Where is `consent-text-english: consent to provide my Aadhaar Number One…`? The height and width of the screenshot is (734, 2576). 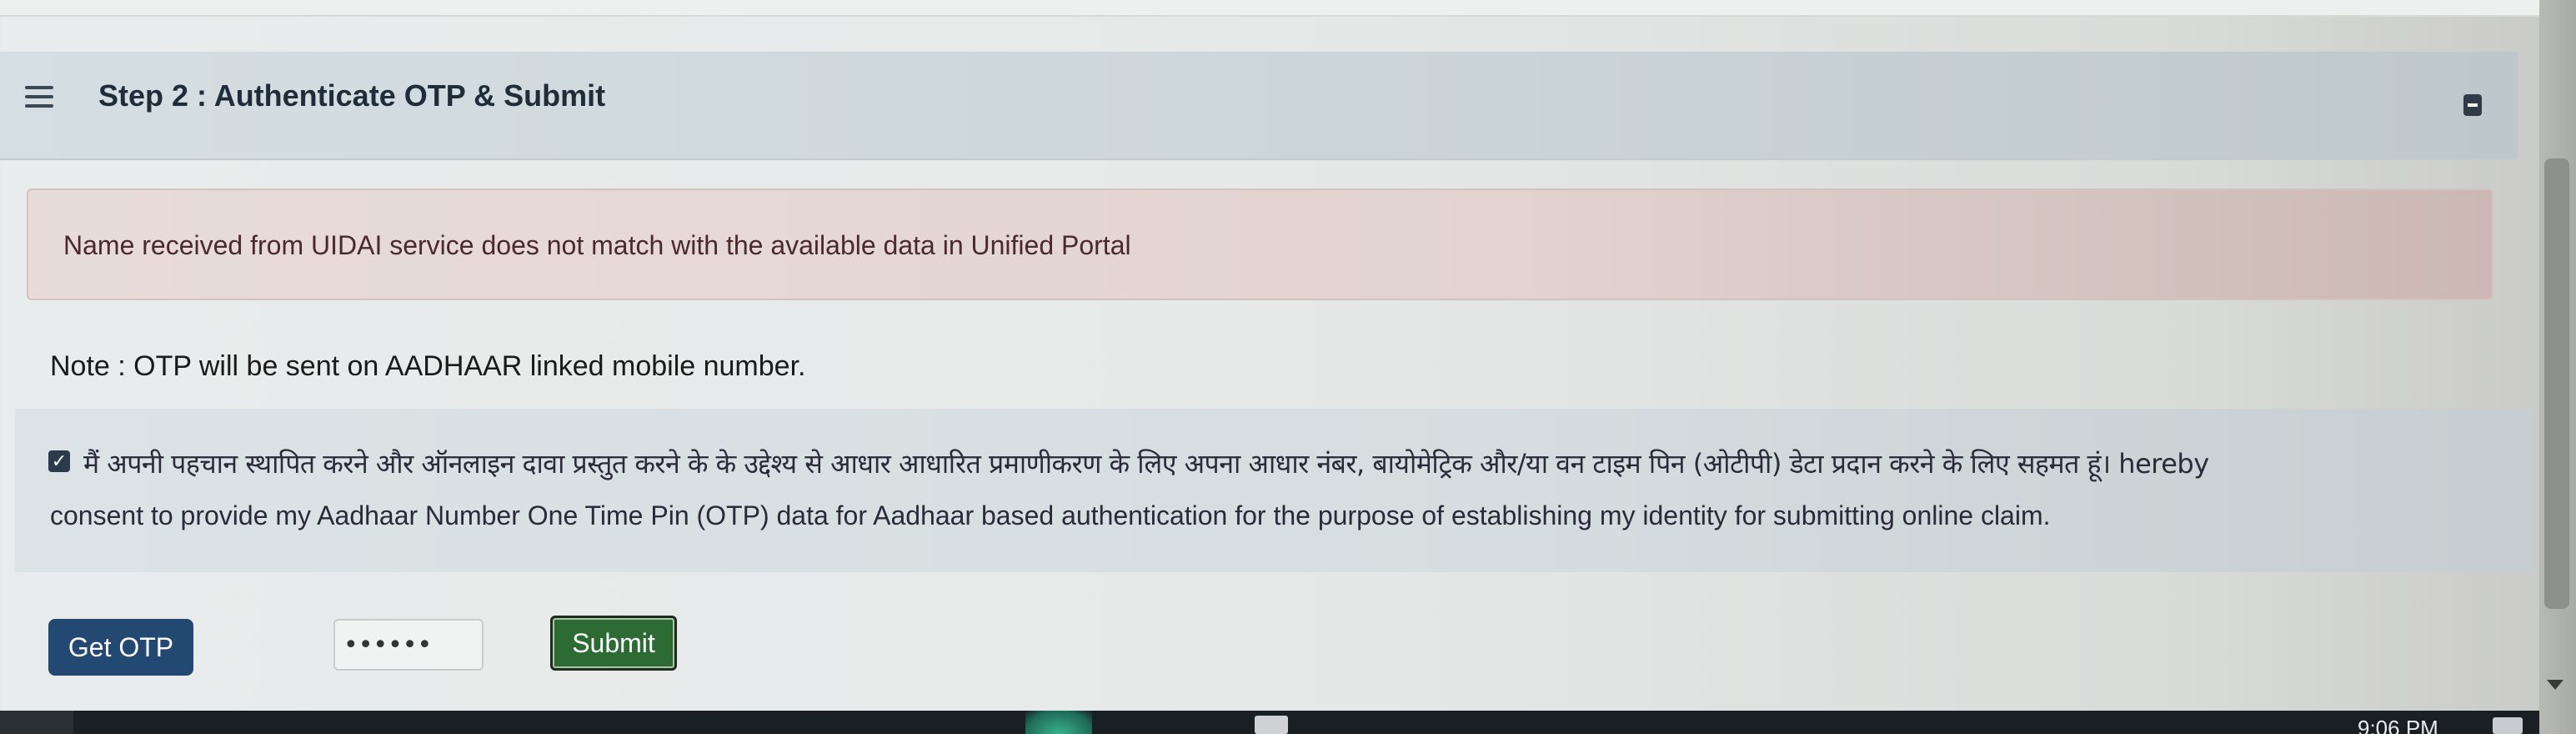
consent-text-english: consent to provide my Aadhaar Number One… is located at coordinates (1050, 515).